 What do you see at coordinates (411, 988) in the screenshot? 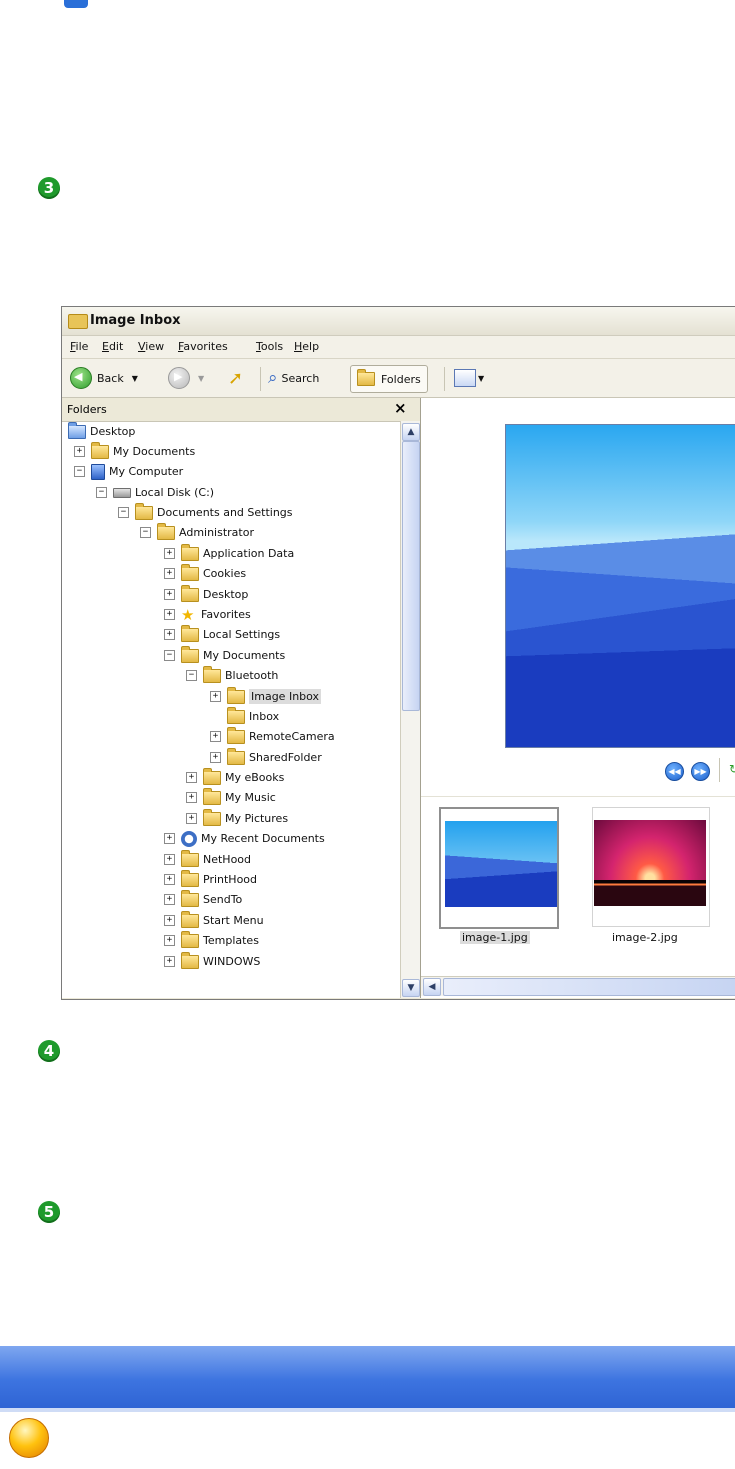
I see `scroll-down-icon: ▼` at bounding box center [411, 988].